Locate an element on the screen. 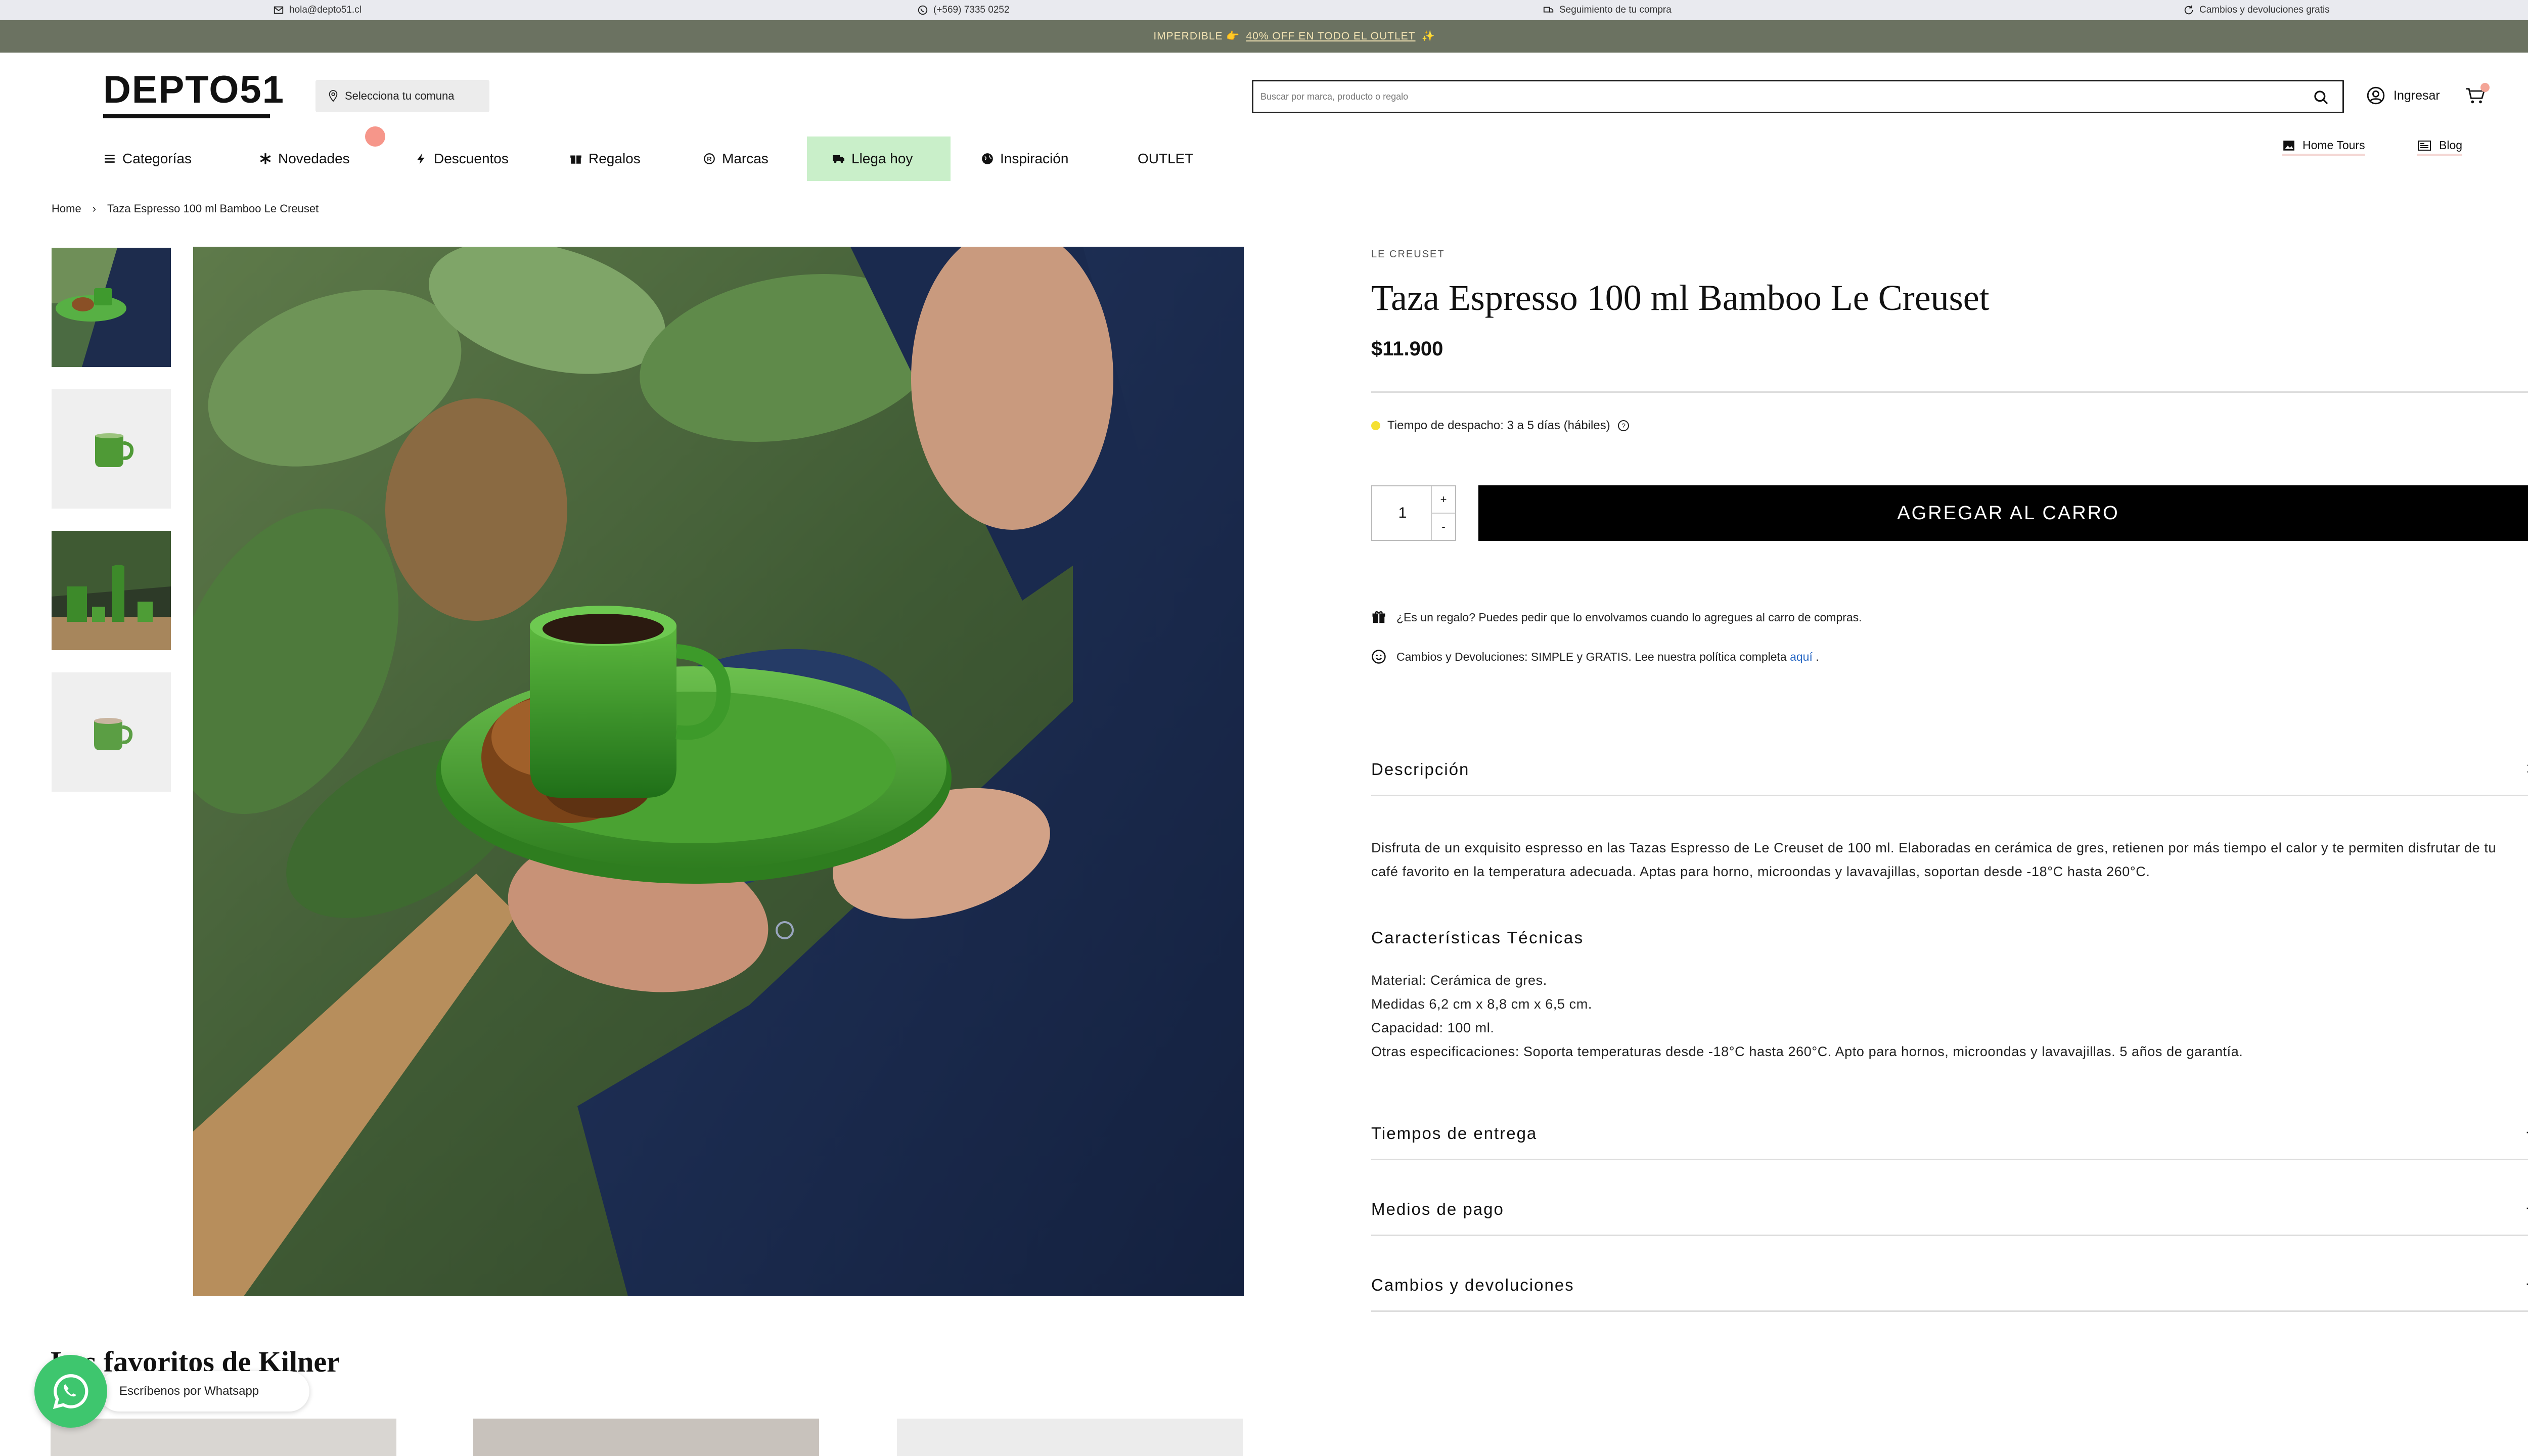 This screenshot has height=1456, width=2528. whatsapp-tooltip: Escríbenos por Whatsapp is located at coordinates (204, 1391).